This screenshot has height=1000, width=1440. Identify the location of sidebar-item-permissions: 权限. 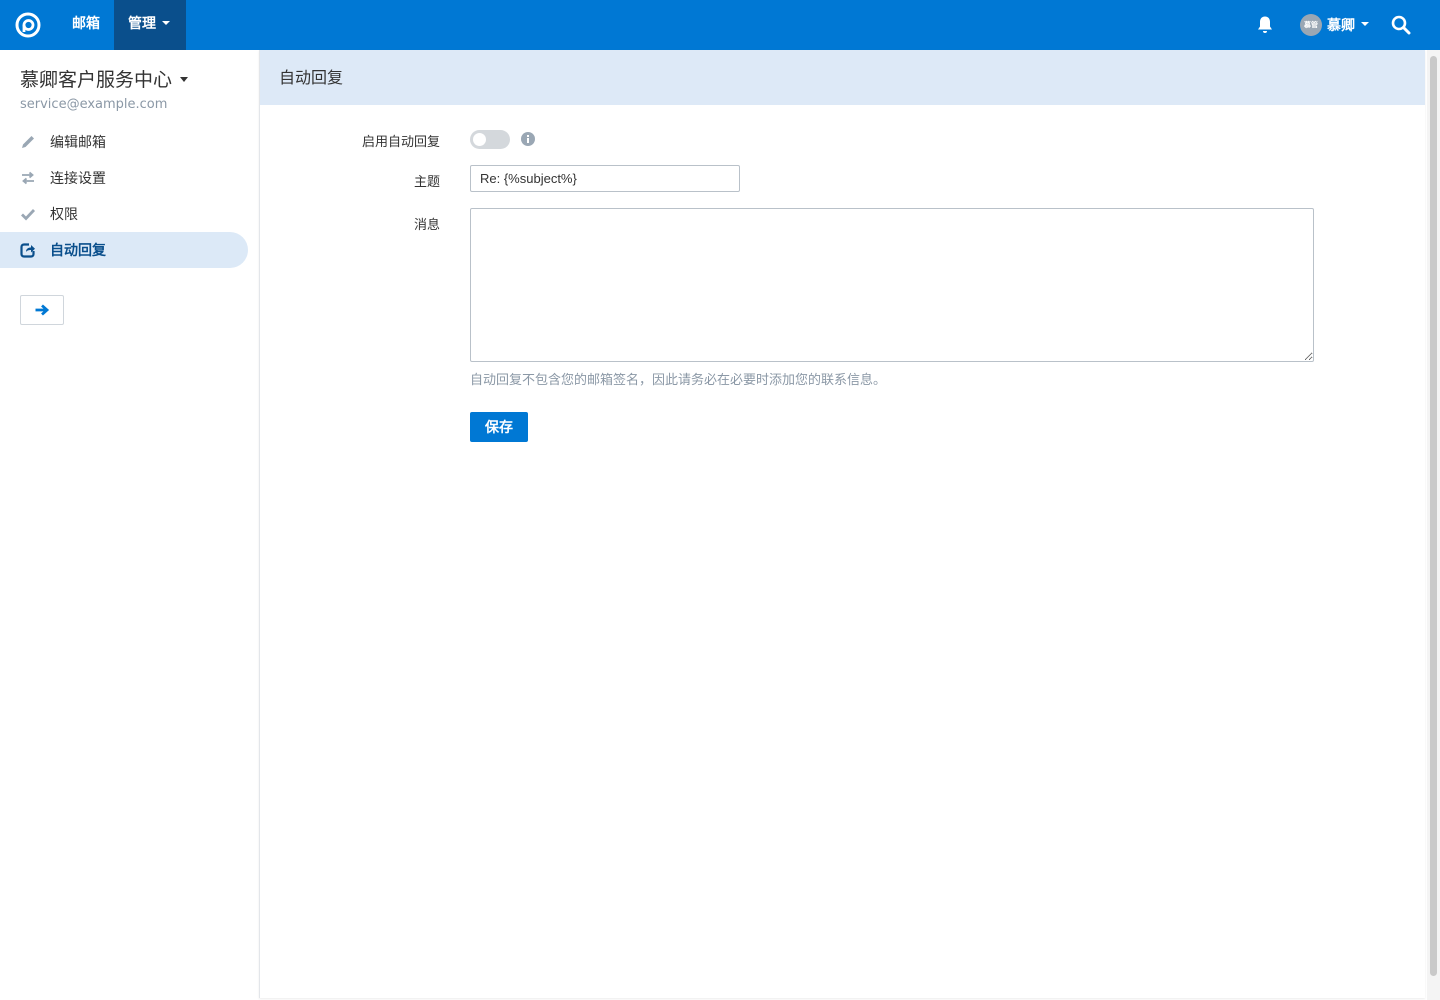
(124, 214).